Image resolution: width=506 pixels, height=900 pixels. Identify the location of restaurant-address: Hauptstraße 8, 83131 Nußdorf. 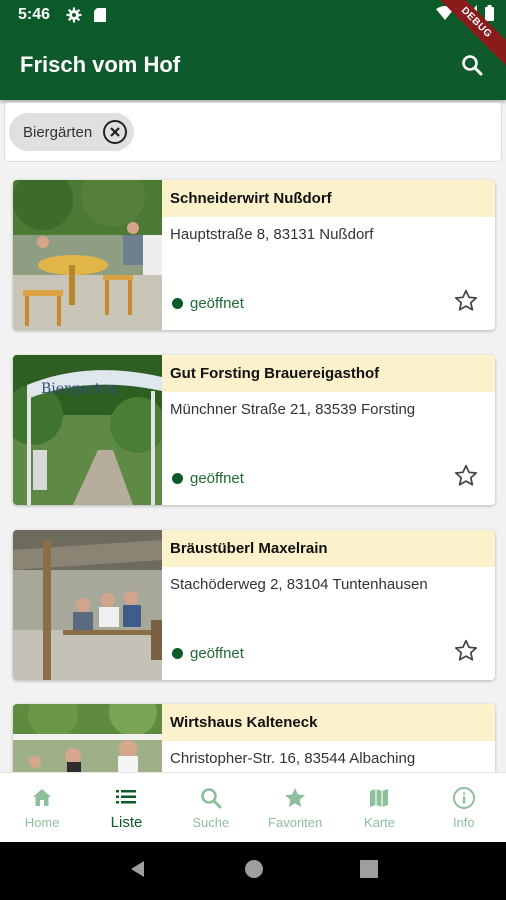
(272, 234).